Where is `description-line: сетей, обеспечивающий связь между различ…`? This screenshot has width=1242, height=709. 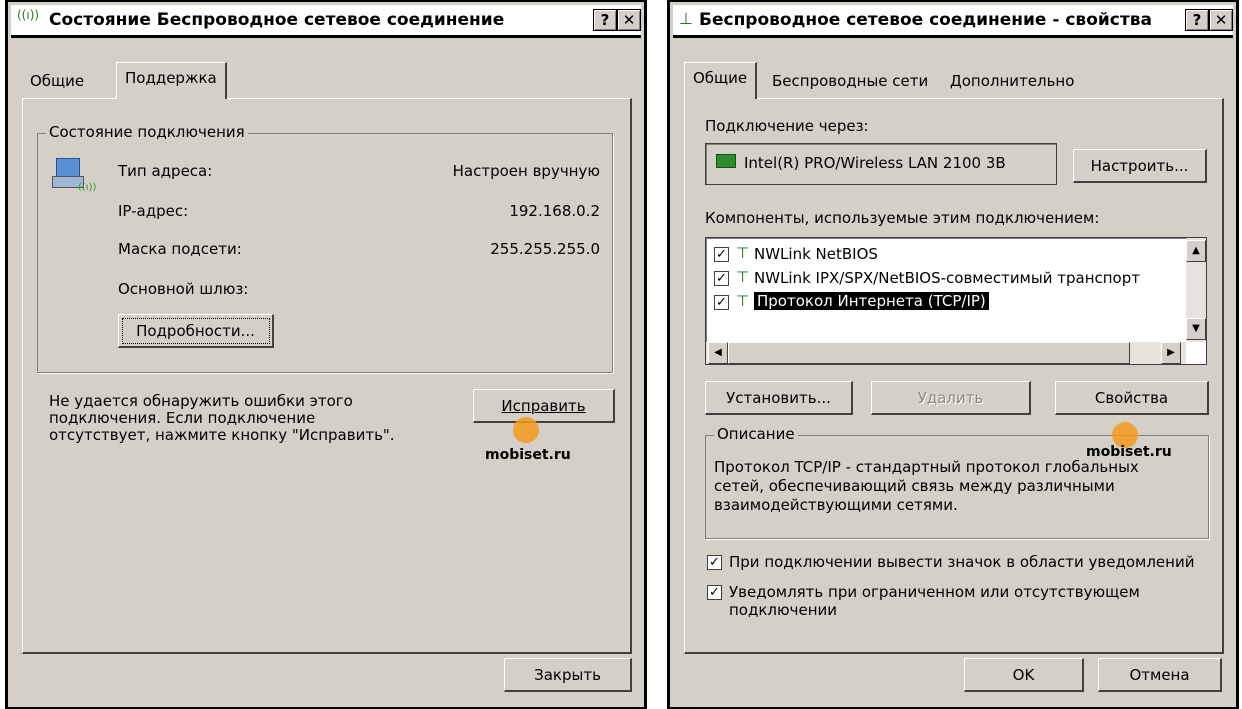
description-line: сетей, обеспечивающий связь между различ… is located at coordinates (914, 486).